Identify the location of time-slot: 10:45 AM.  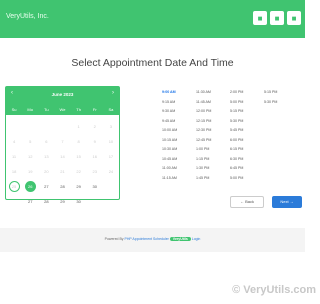
(177, 160).